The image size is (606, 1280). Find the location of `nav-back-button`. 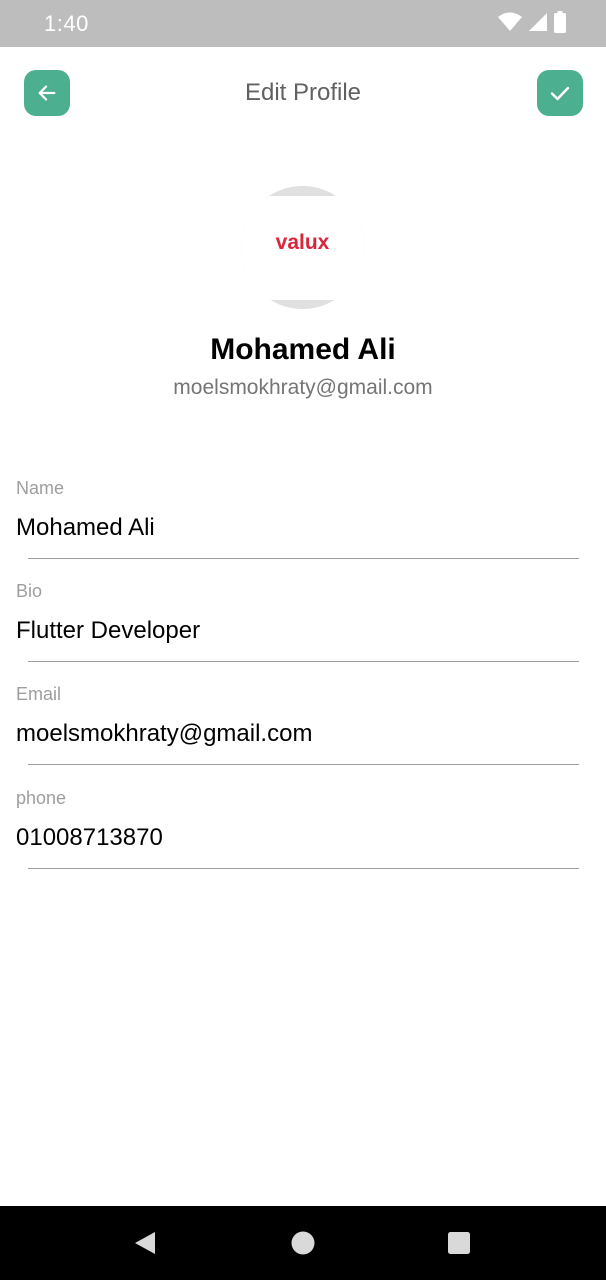

nav-back-button is located at coordinates (145, 1243).